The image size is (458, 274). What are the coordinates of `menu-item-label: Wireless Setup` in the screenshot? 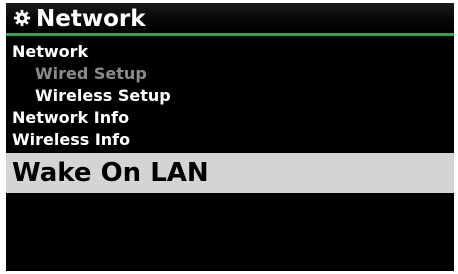 It's located at (103, 95).